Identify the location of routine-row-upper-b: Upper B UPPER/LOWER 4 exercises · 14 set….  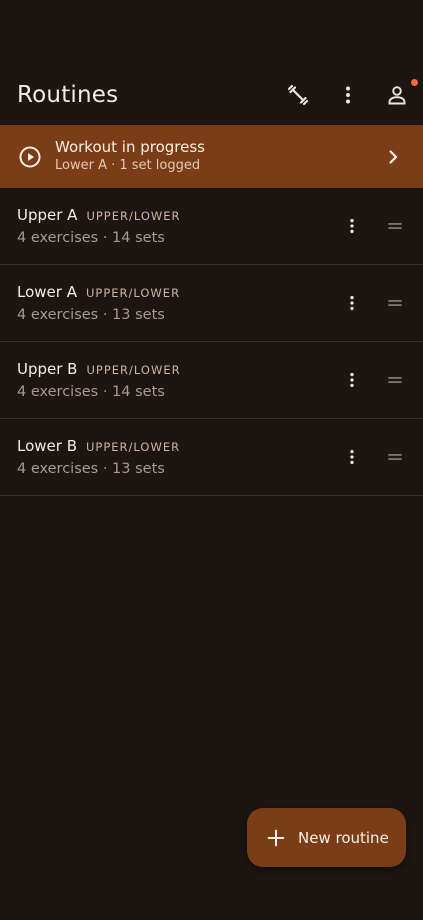
(211, 380).